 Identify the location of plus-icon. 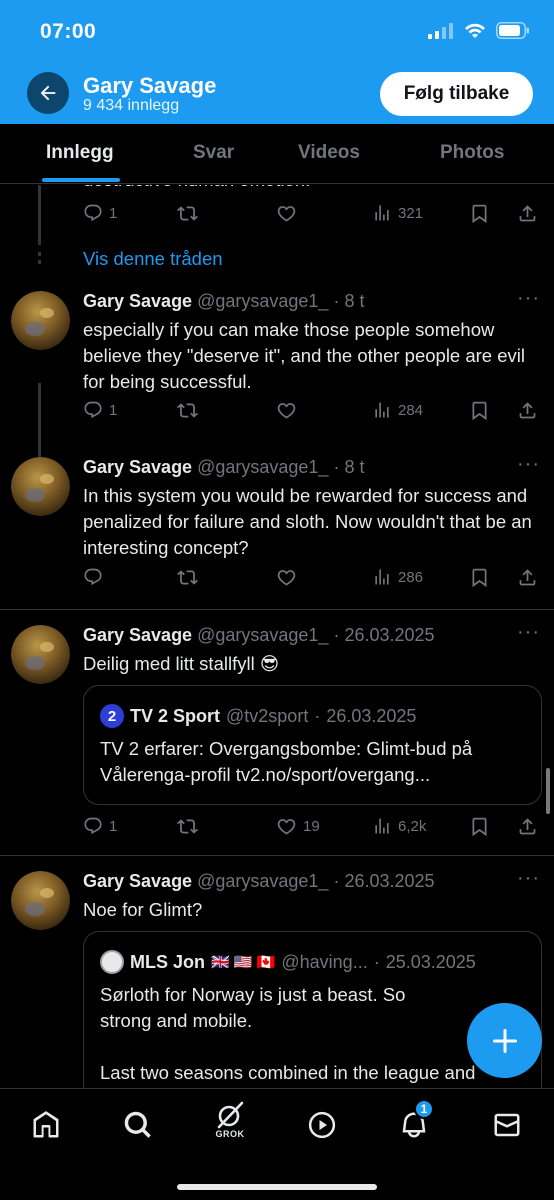
(504, 1040).